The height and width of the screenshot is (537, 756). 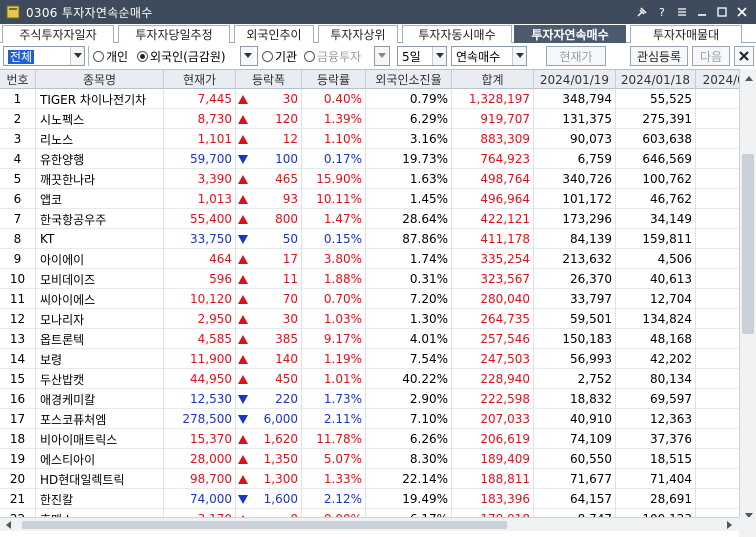 I want to click on help-icon: ?, so click(x=662, y=12).